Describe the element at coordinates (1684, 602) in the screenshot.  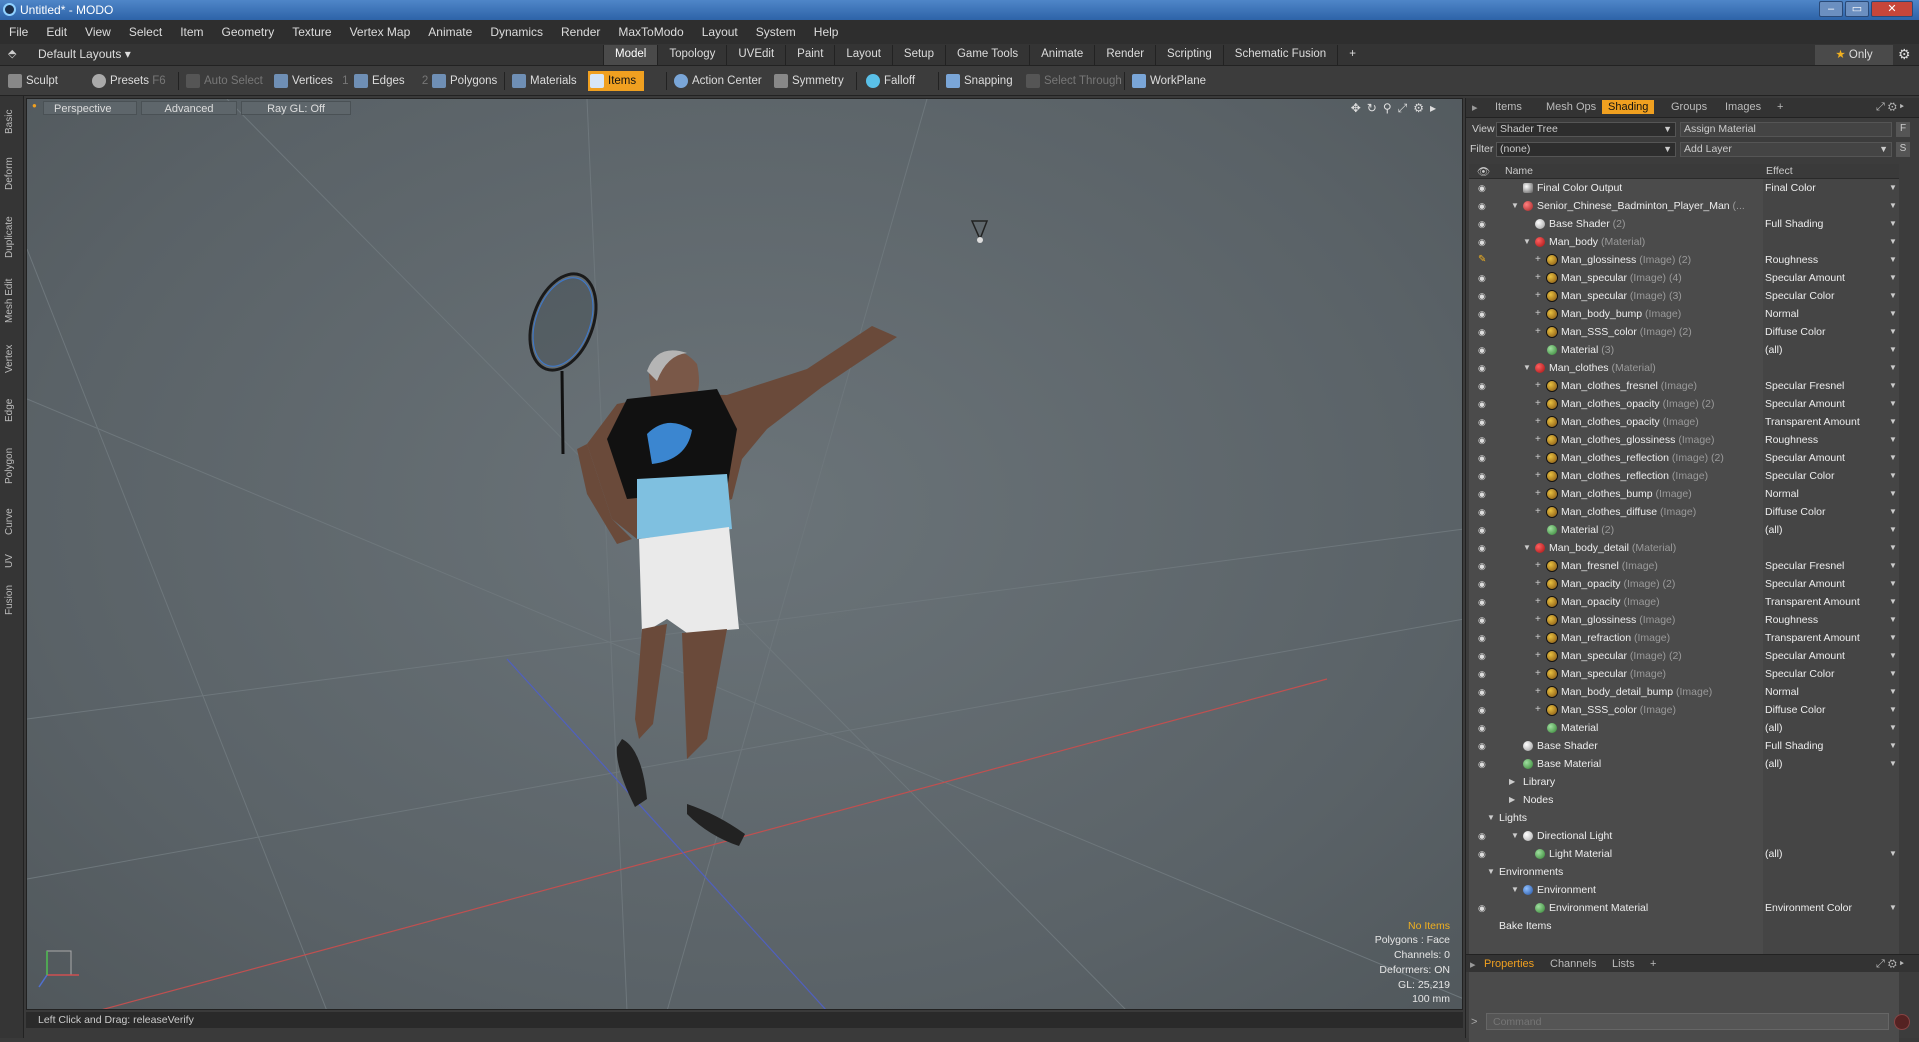
I see `tree-row: ◉ + Man_opacity (Image) Transparent Amount ▼` at that location.